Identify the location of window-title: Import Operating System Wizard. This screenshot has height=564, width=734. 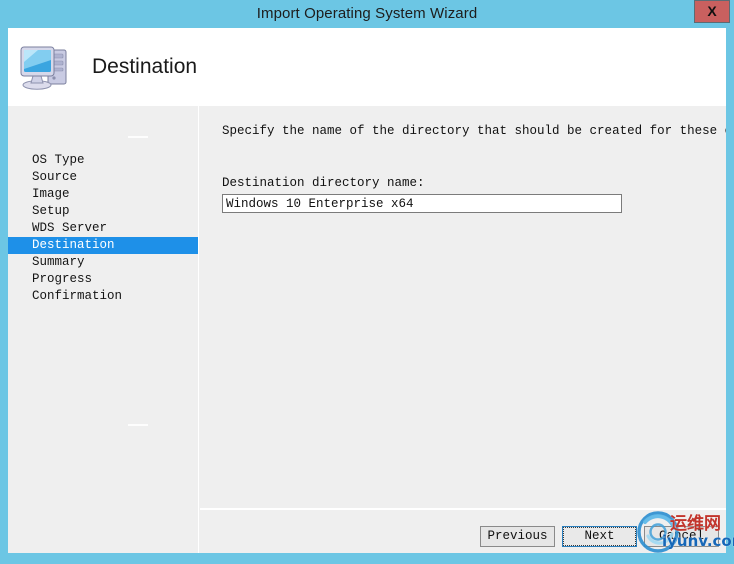
(367, 13).